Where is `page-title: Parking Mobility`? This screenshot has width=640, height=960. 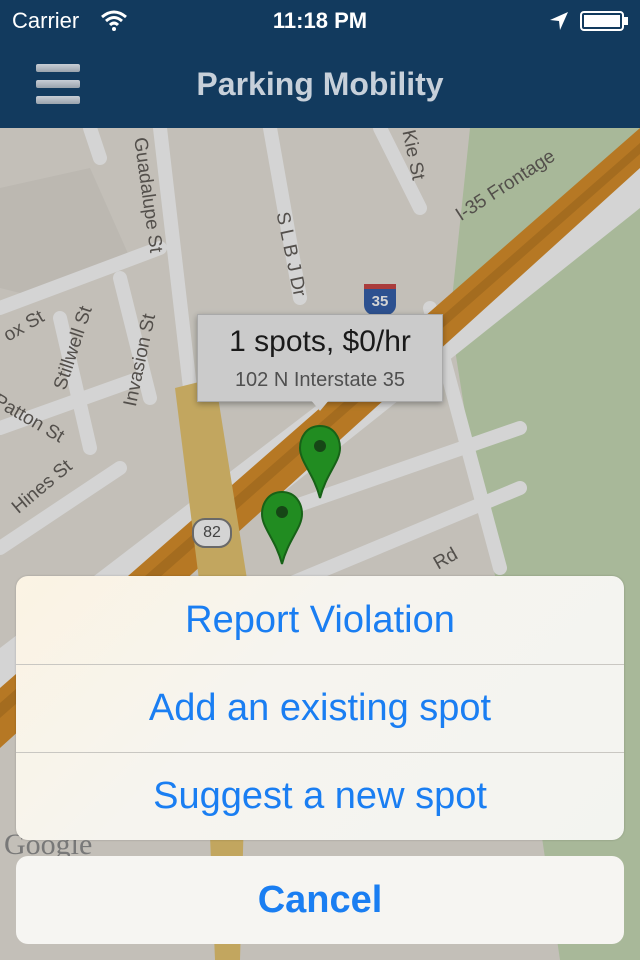 page-title: Parking Mobility is located at coordinates (320, 84).